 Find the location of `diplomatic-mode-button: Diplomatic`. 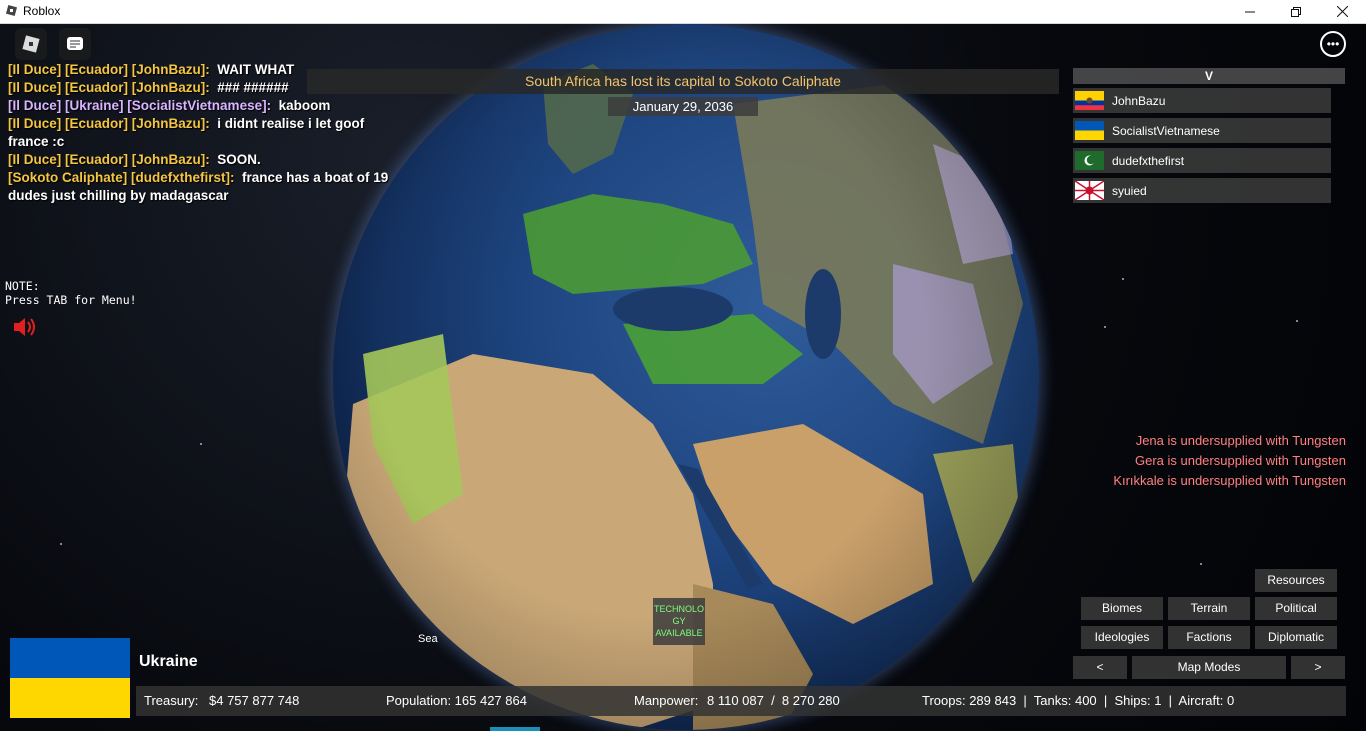

diplomatic-mode-button: Diplomatic is located at coordinates (1296, 637).